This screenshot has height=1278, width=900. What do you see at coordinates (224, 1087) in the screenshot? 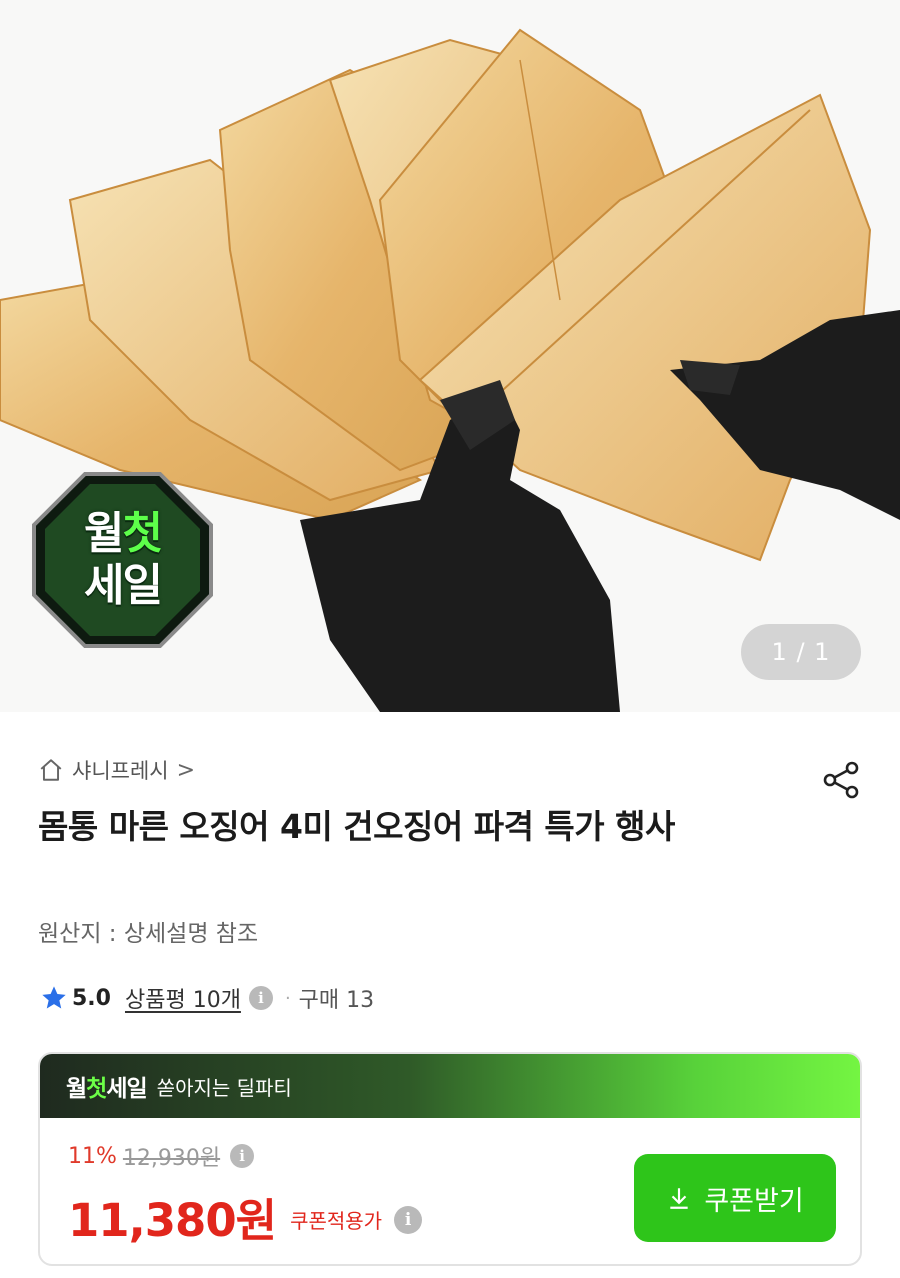
I see `deal-subtitle: 쏟아지는 딜파티` at bounding box center [224, 1087].